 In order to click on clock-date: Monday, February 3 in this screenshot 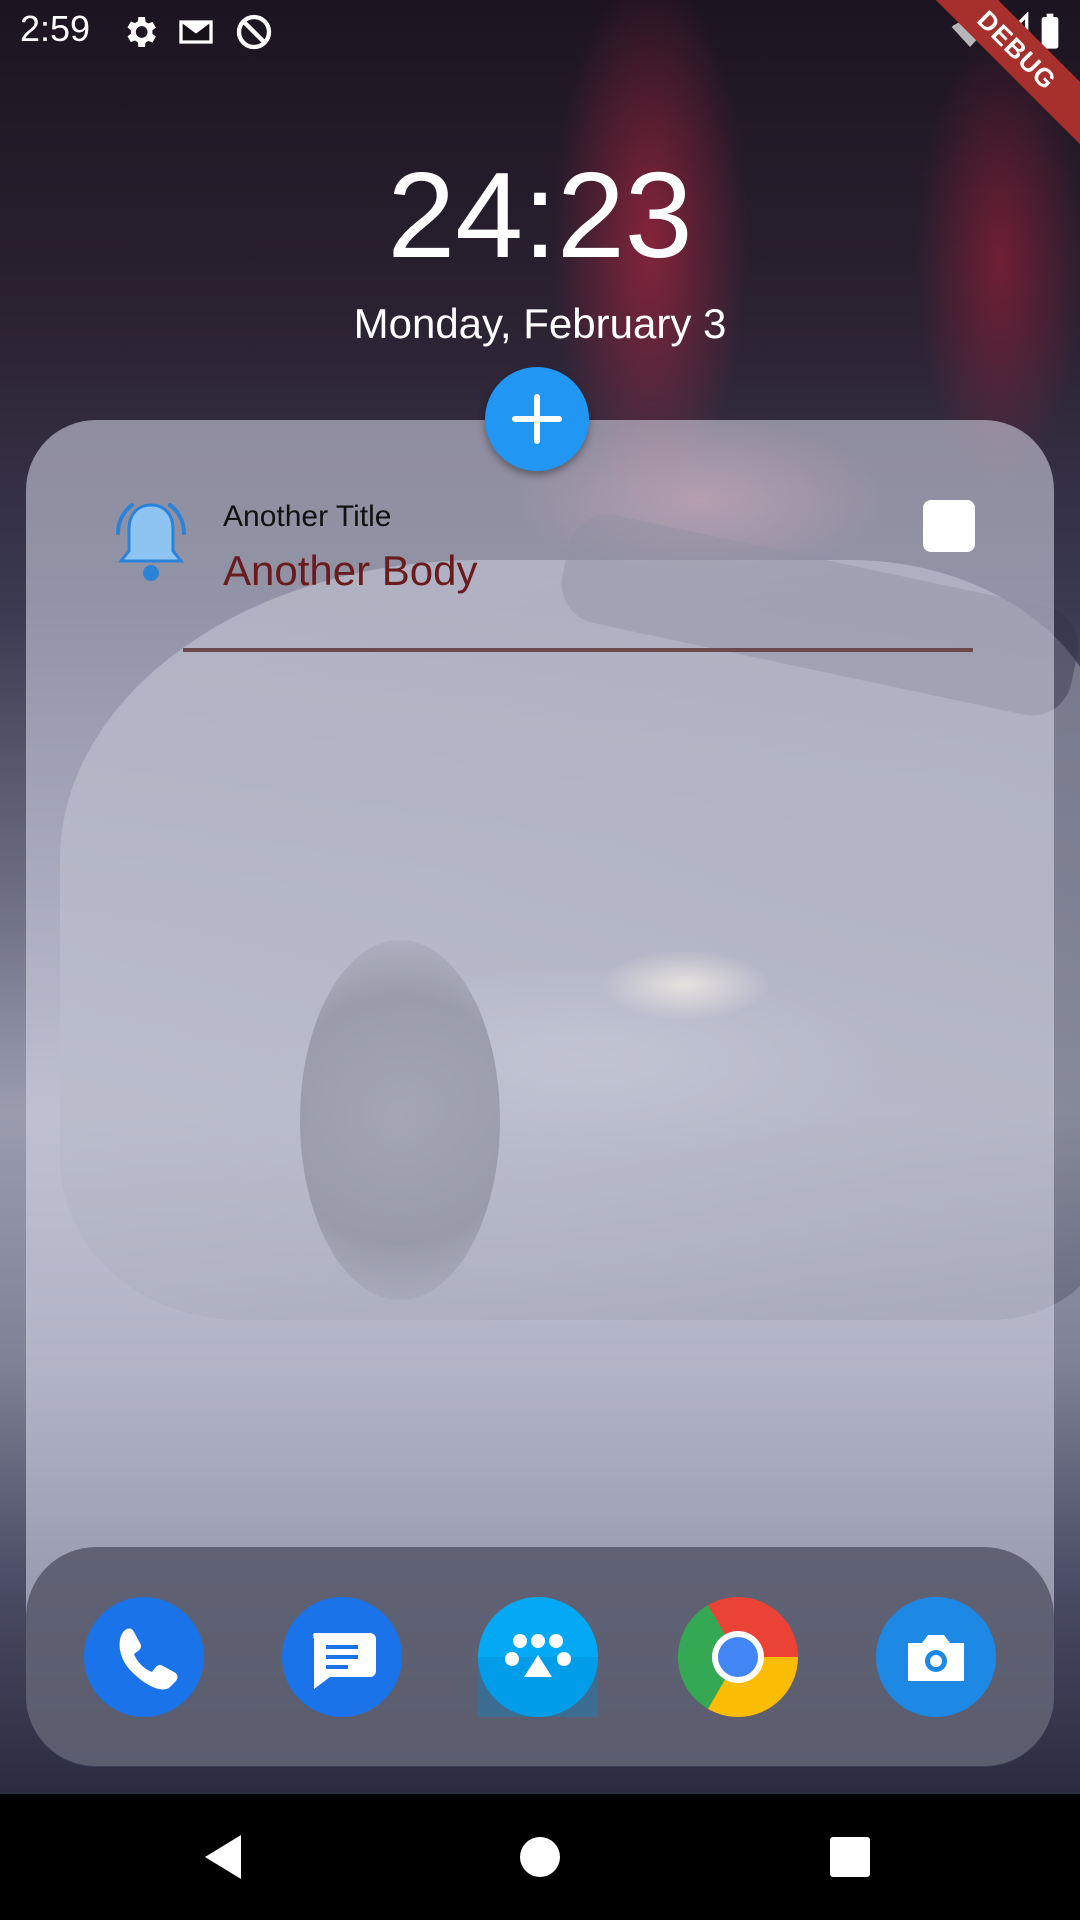, I will do `click(540, 323)`.